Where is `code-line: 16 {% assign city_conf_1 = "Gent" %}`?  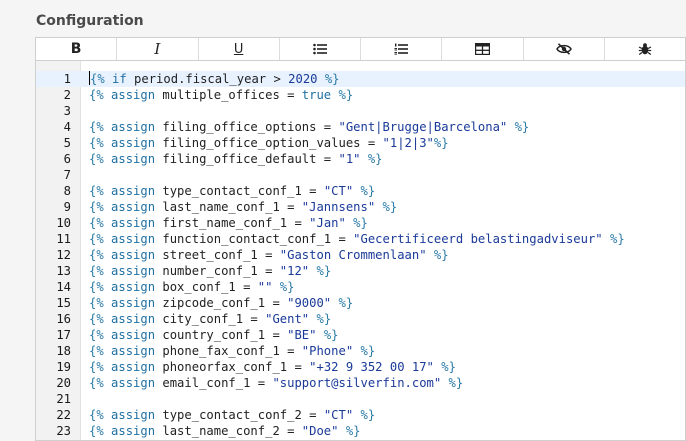 code-line: 16 {% assign city_conf_1 = "Gent" %} is located at coordinates (360, 319).